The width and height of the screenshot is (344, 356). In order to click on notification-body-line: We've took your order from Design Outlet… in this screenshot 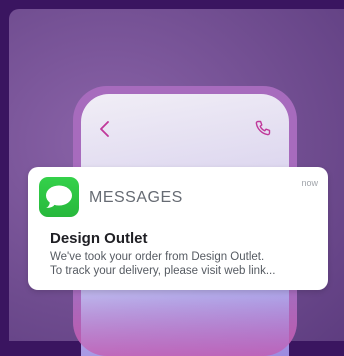, I will do `click(157, 257)`.